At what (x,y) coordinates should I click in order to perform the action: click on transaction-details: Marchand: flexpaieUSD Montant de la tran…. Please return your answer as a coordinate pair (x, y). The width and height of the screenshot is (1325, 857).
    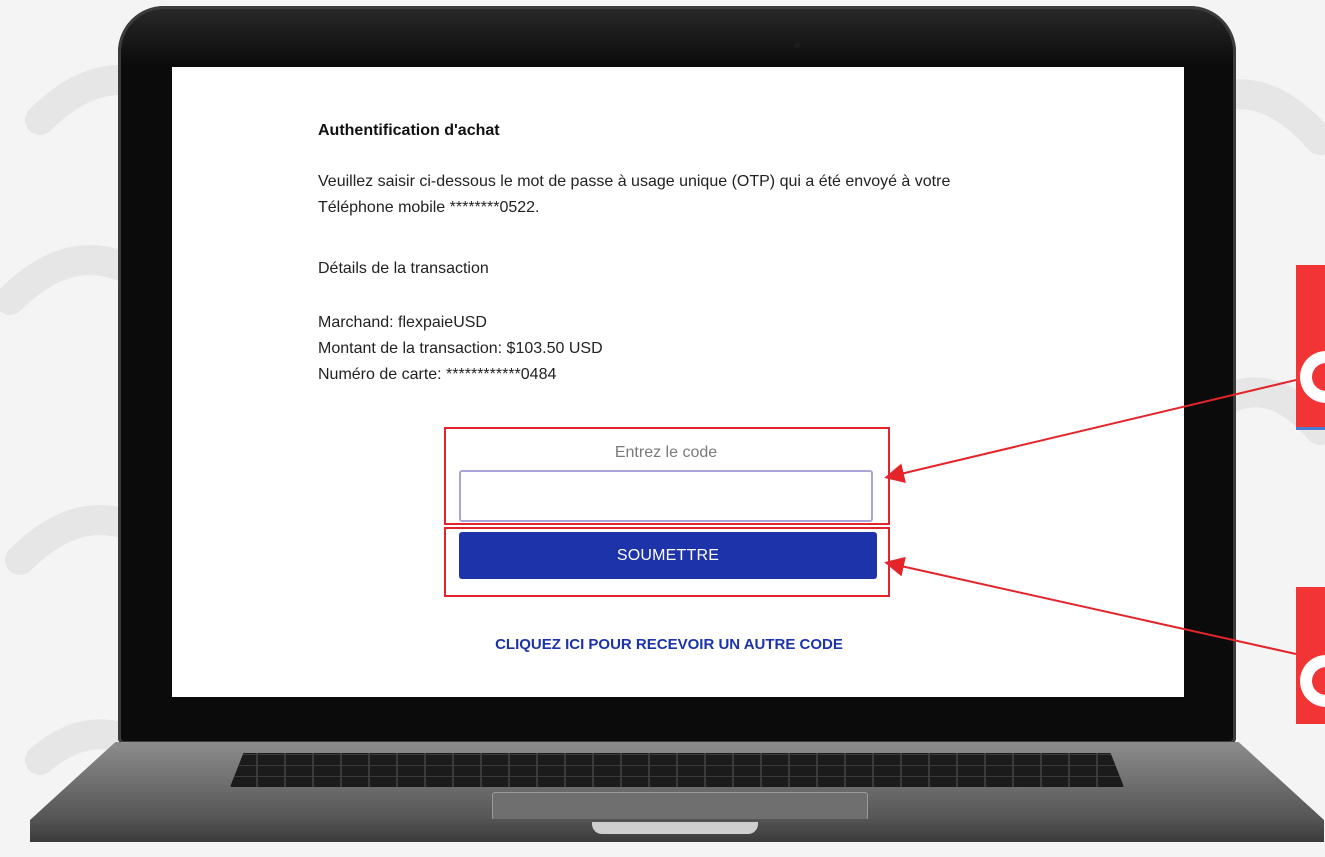
    Looking at the image, I should click on (460, 349).